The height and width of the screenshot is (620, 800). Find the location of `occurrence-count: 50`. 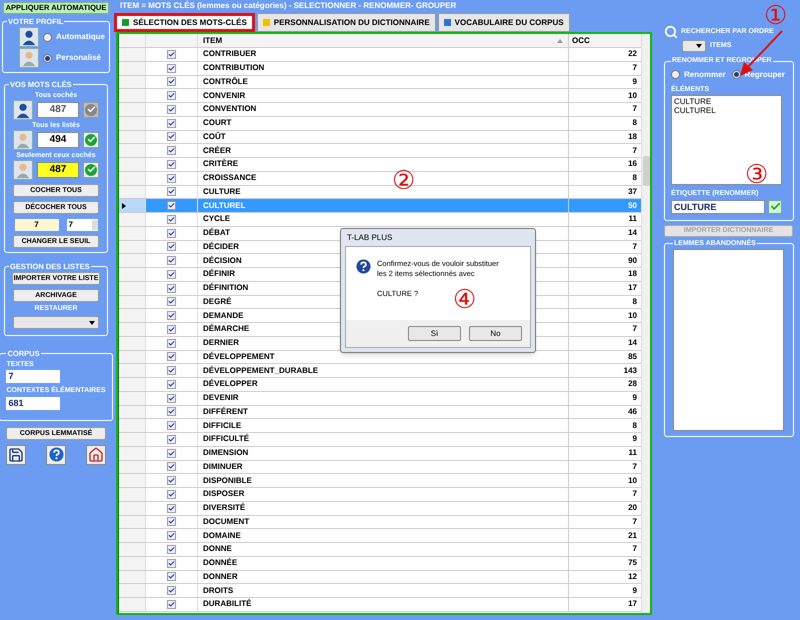

occurrence-count: 50 is located at coordinates (632, 206).